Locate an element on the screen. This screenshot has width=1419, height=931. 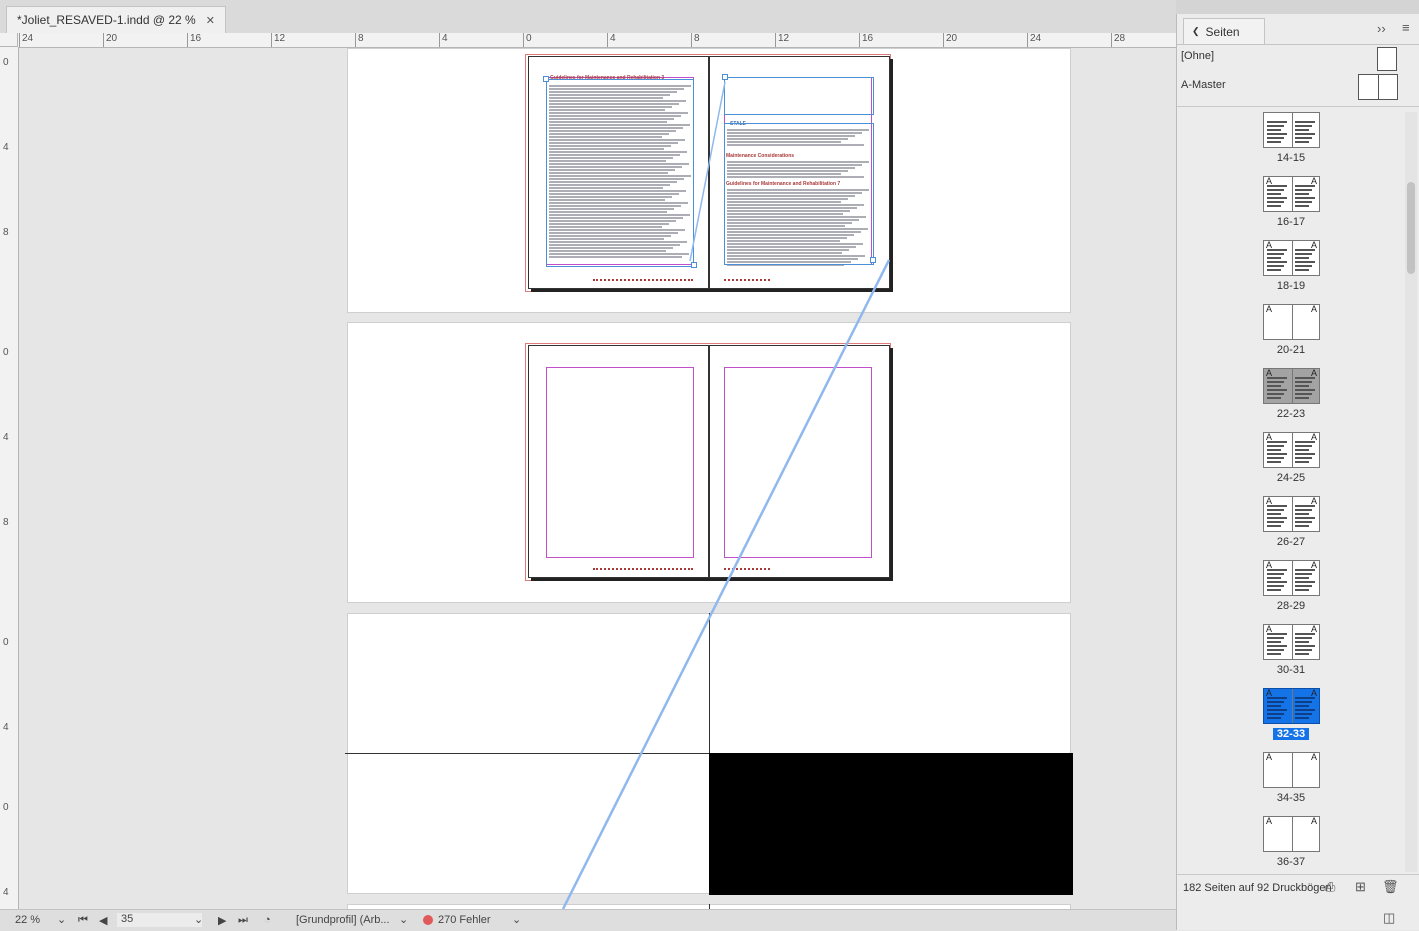
master-none-thumb is located at coordinates (1387, 59).